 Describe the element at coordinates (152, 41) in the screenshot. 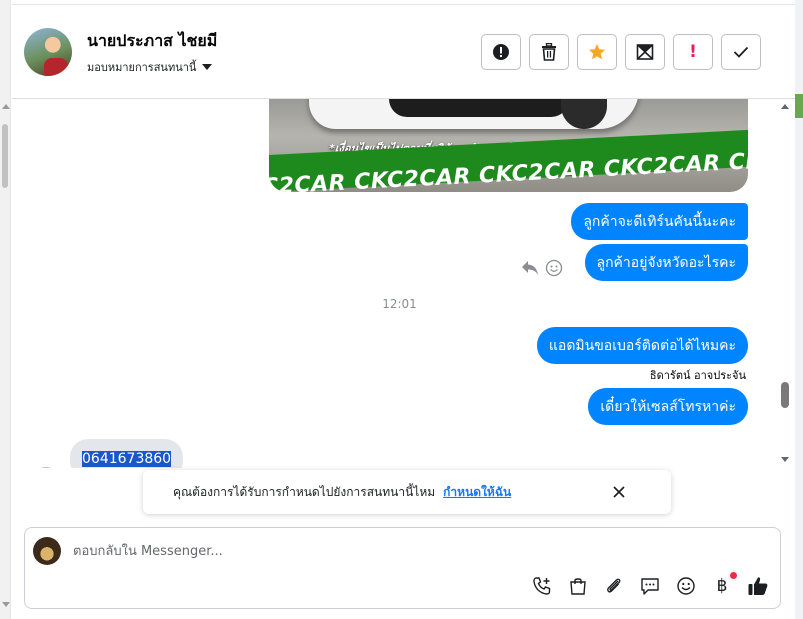

I see `contact-name: นายประภาส ไชยมี` at that location.